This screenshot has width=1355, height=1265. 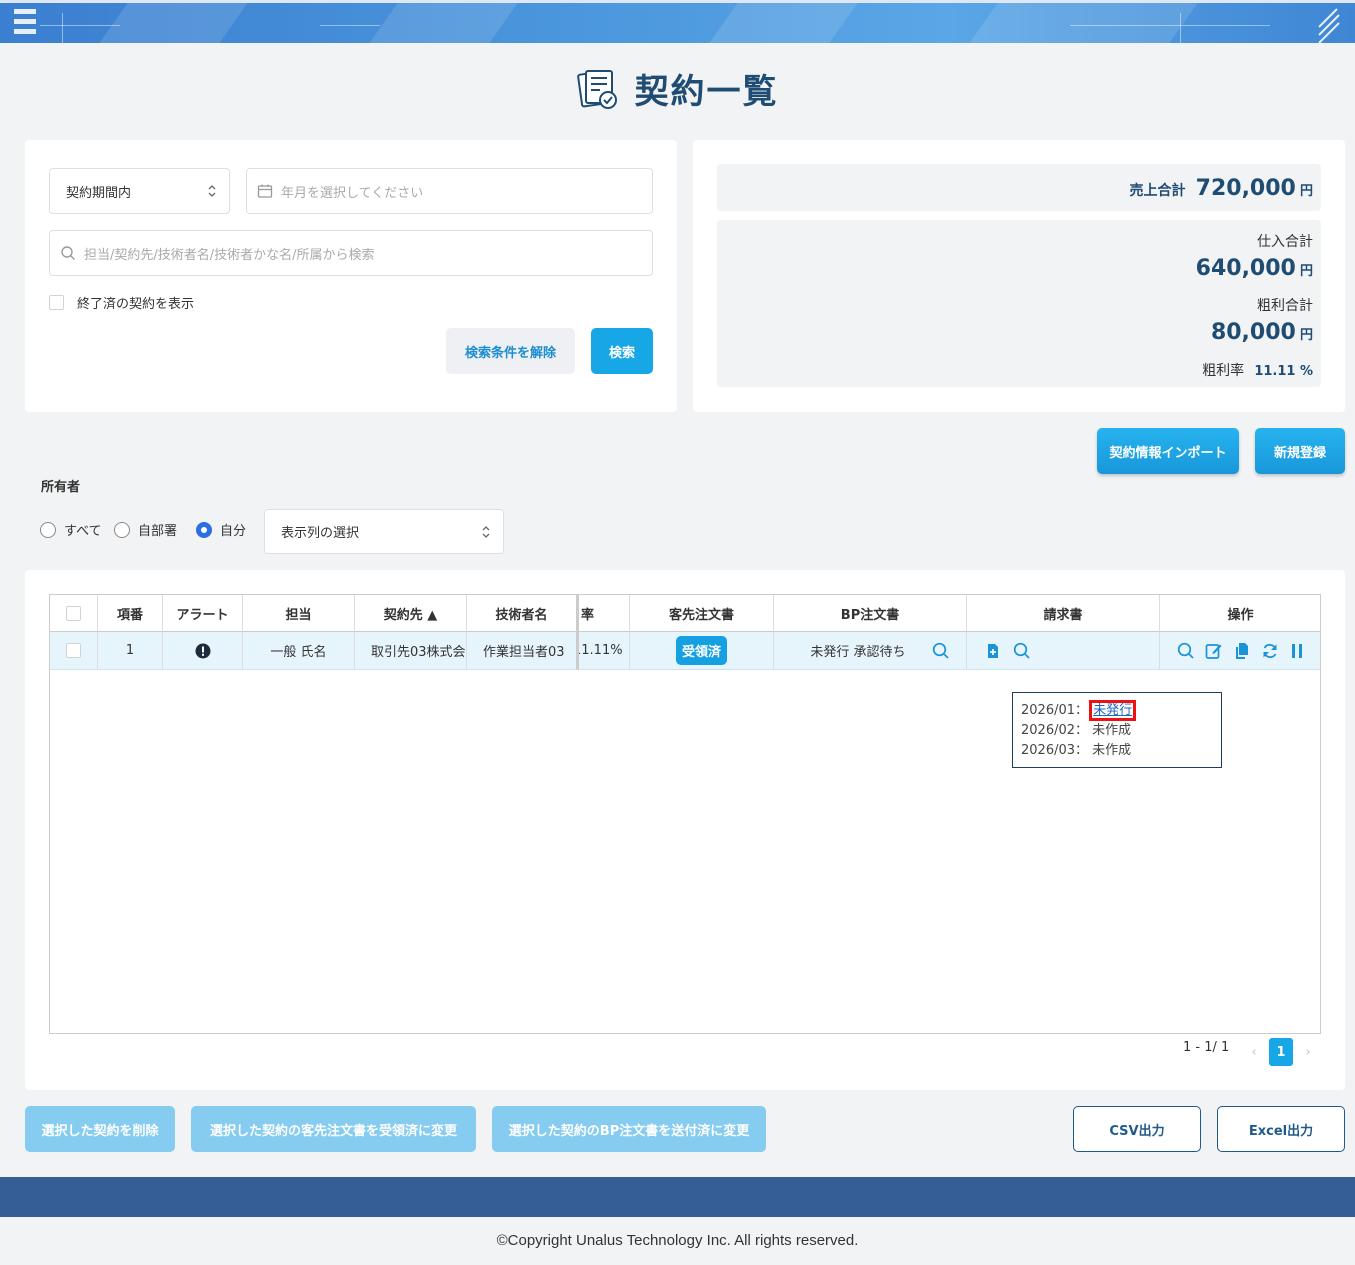 What do you see at coordinates (1254, 1052) in the screenshot?
I see `prev-page-button: ‹` at bounding box center [1254, 1052].